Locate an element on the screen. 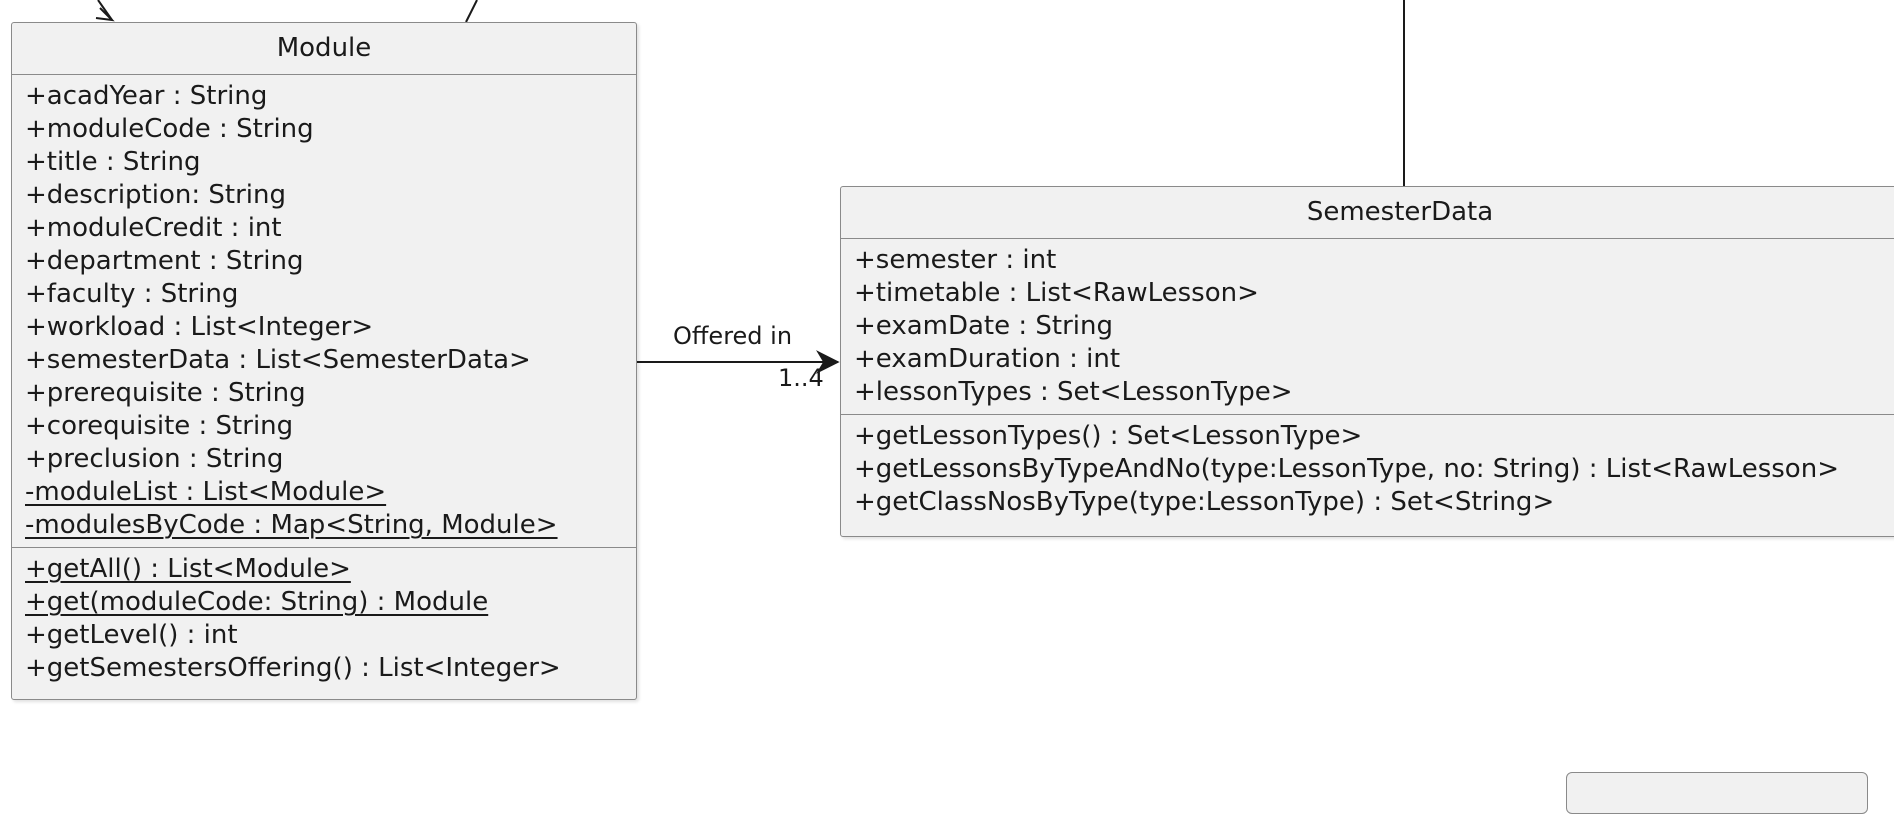 This screenshot has height=814, width=1894. association-label: Offered in is located at coordinates (733, 336).